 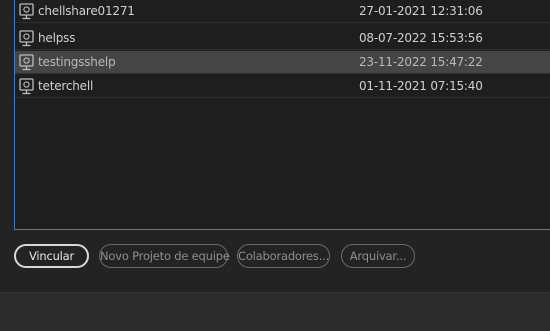 I want to click on project-date: 27-01-2021 12:31:06, so click(x=421, y=11).